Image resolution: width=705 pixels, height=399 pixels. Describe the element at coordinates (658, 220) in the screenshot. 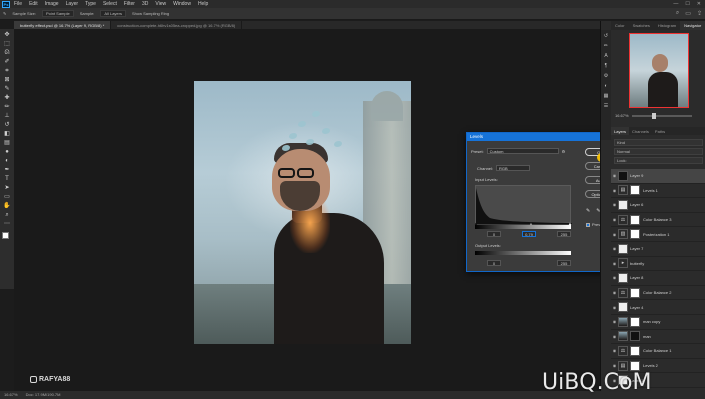

I see `layer-row: ◉ ⚖ Color Balance 3` at that location.